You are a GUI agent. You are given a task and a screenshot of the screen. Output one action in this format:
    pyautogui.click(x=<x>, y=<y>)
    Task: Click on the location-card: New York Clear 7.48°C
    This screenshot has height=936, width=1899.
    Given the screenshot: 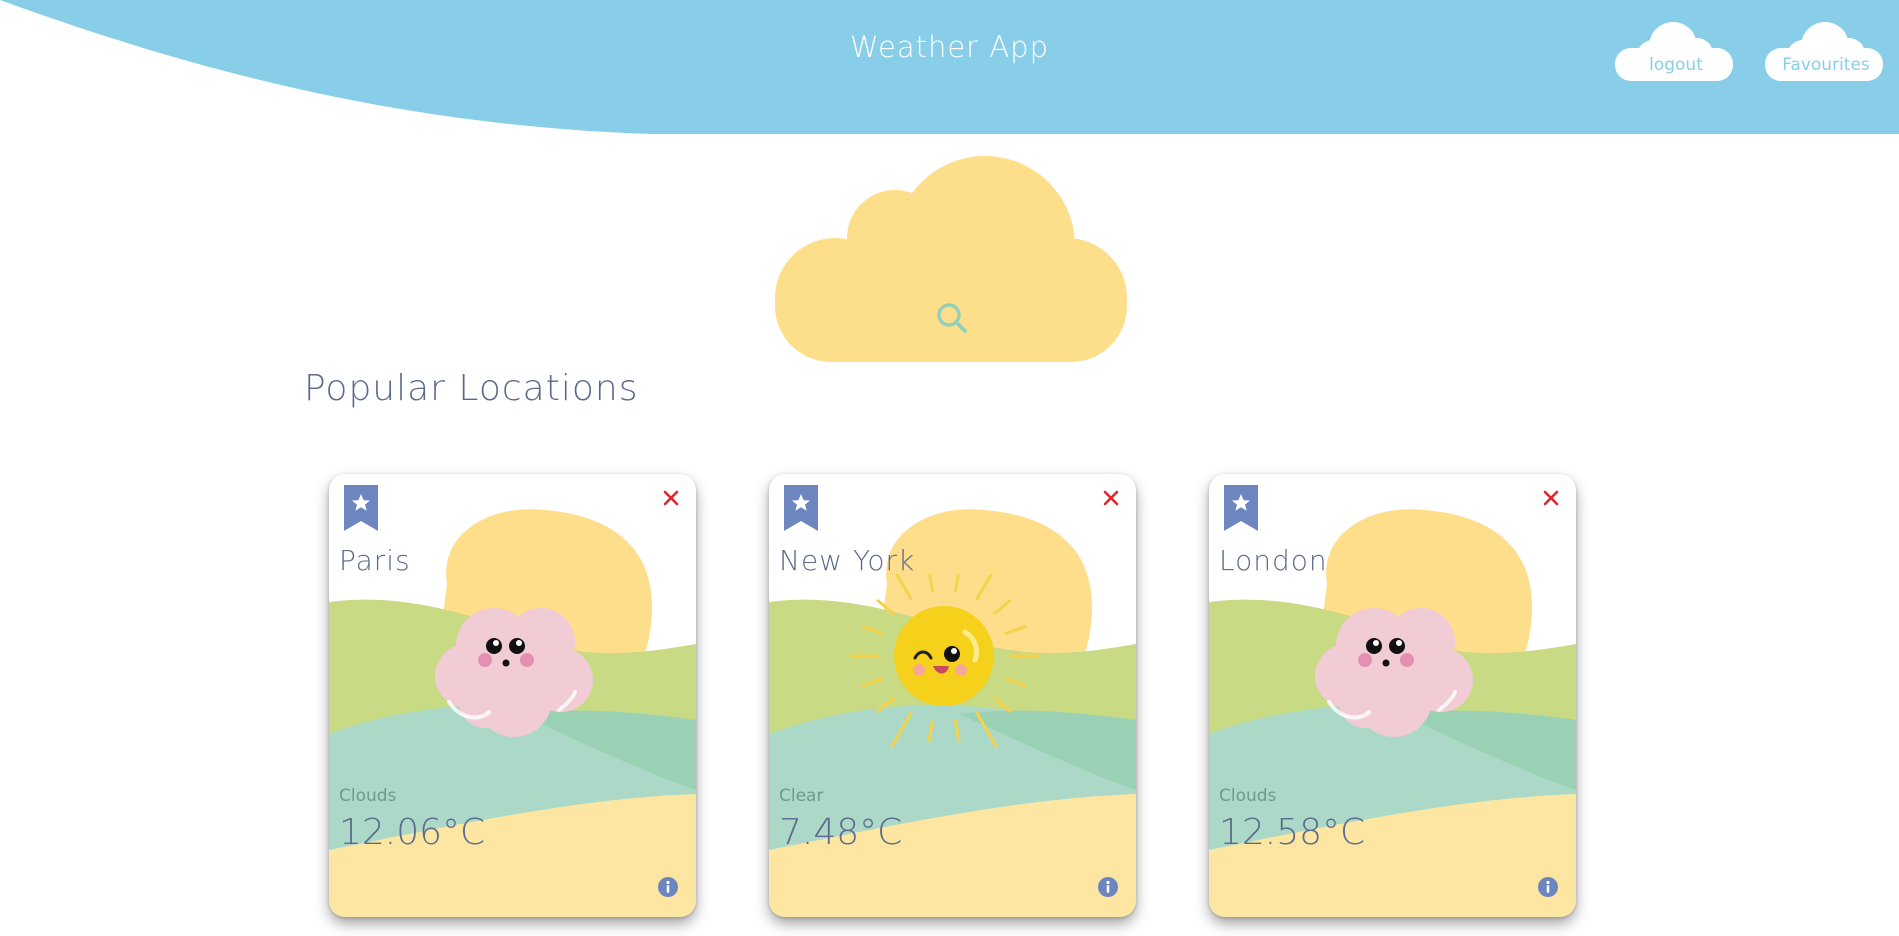 What is the action you would take?
    pyautogui.click(x=952, y=695)
    